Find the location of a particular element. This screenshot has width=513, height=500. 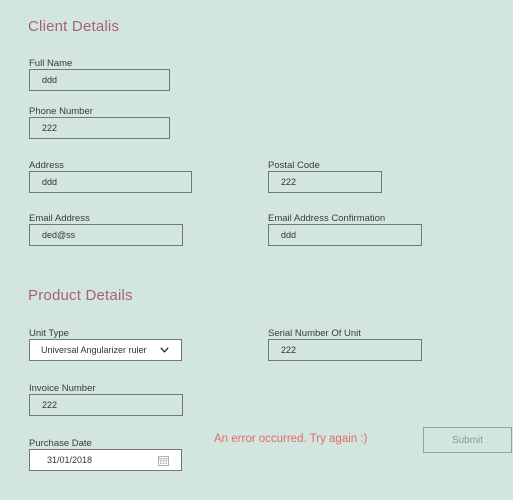

full-name-input: ddd is located at coordinates (99, 80).